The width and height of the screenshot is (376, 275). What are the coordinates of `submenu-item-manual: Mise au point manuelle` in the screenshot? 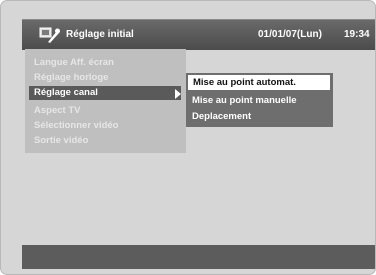 It's located at (244, 100).